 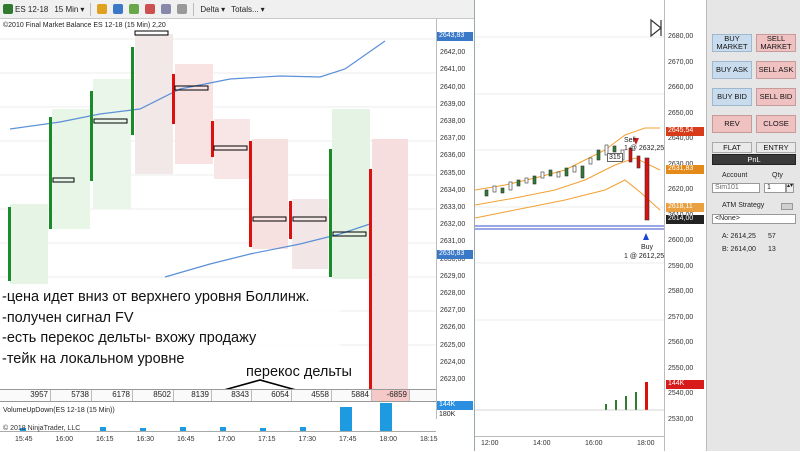 I want to click on atm-strategy-options-button, so click(x=787, y=206).